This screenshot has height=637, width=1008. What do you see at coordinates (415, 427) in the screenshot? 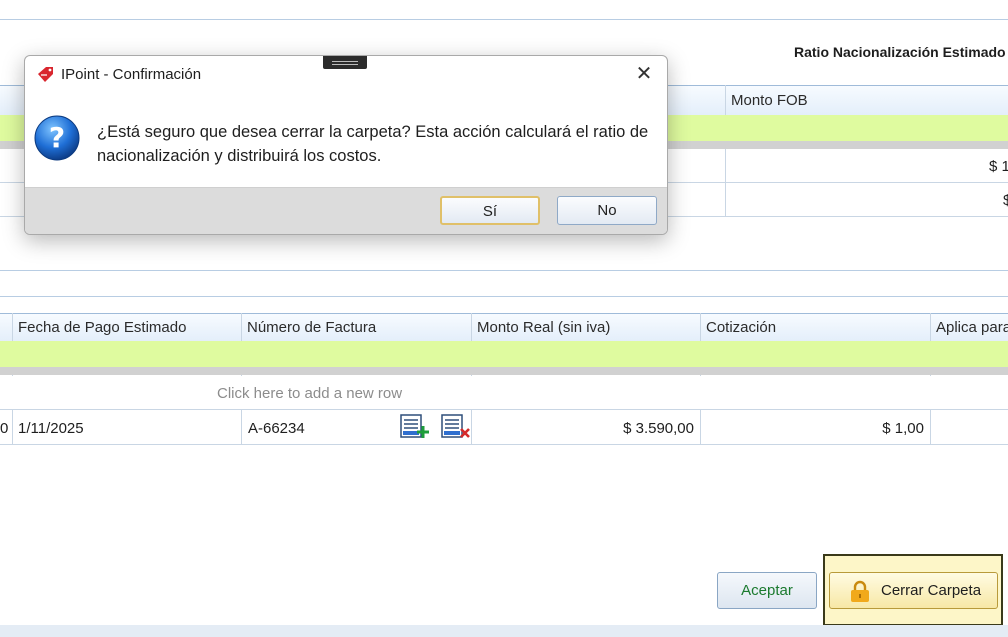
I see `add-document-icon` at bounding box center [415, 427].